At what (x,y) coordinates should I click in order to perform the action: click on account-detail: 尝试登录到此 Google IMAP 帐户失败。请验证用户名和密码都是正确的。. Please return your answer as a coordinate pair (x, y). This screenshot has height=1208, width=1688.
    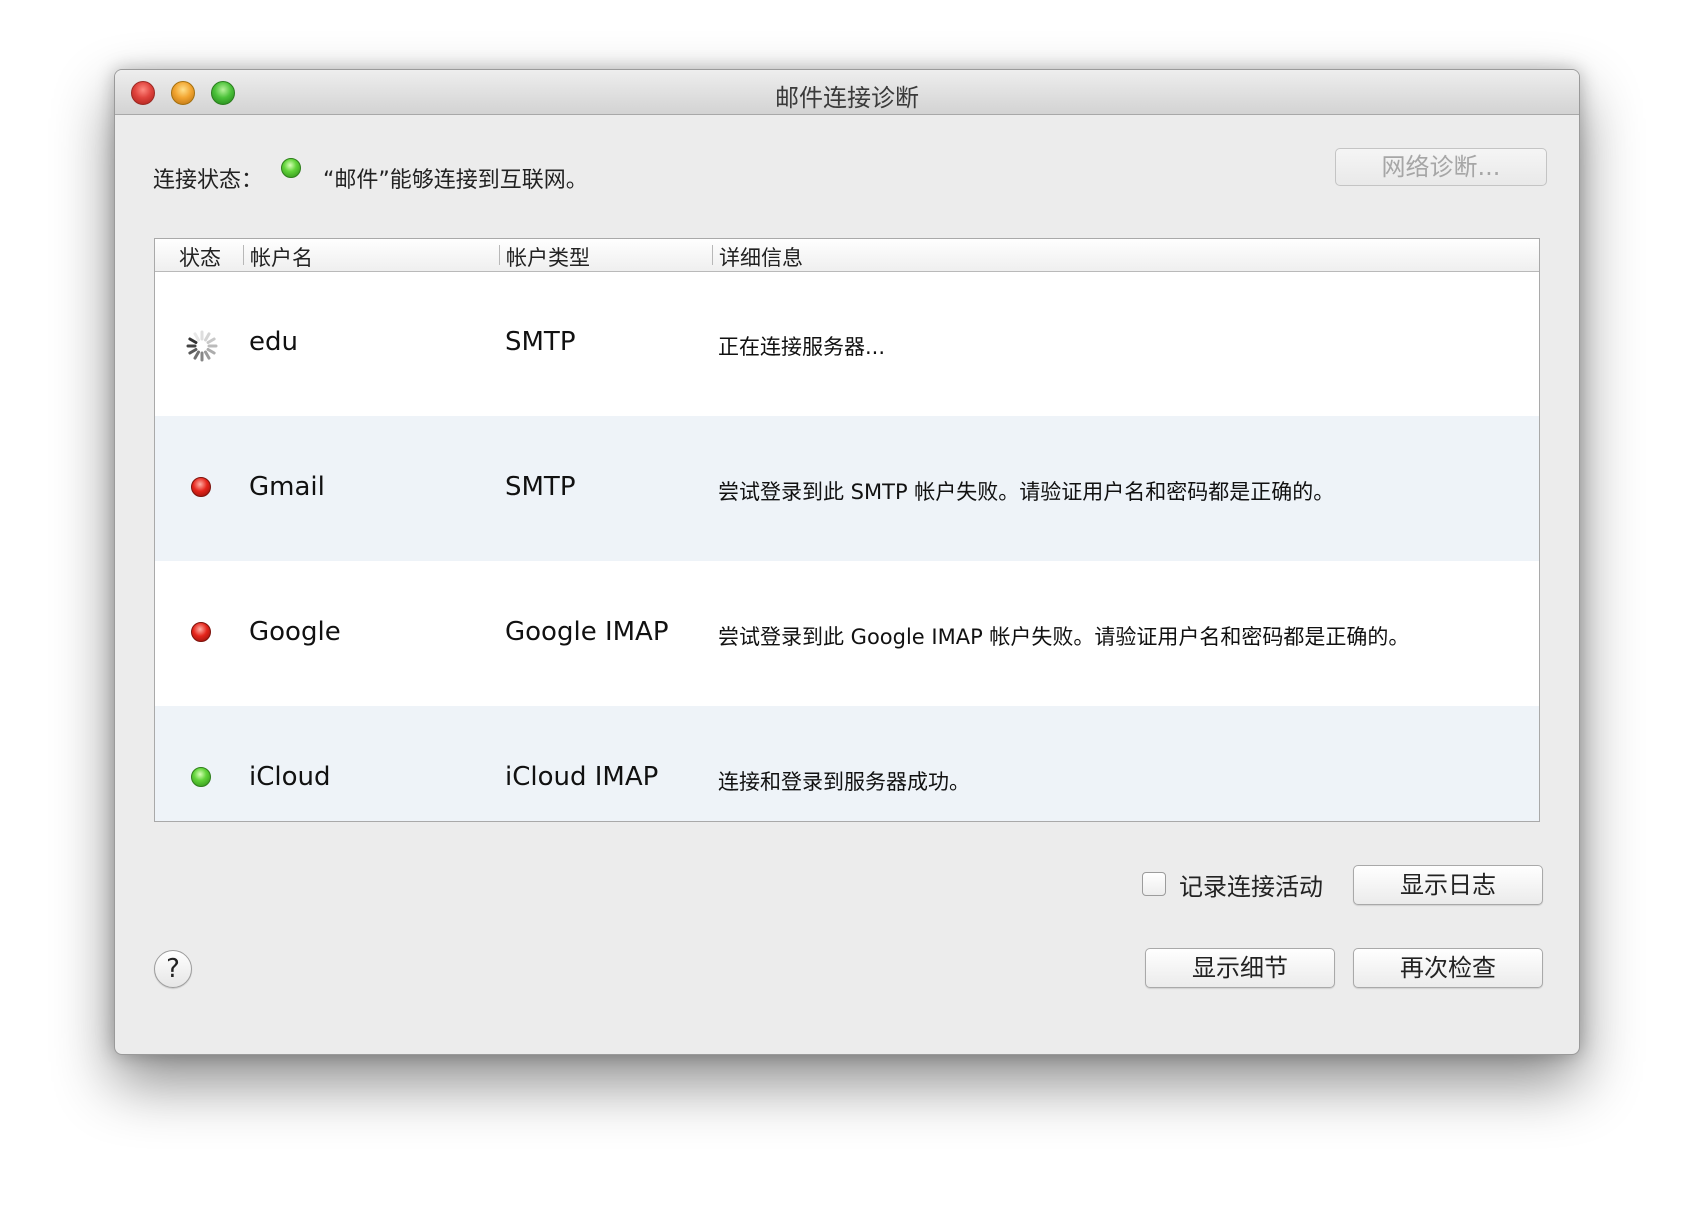
    Looking at the image, I should click on (1064, 637).